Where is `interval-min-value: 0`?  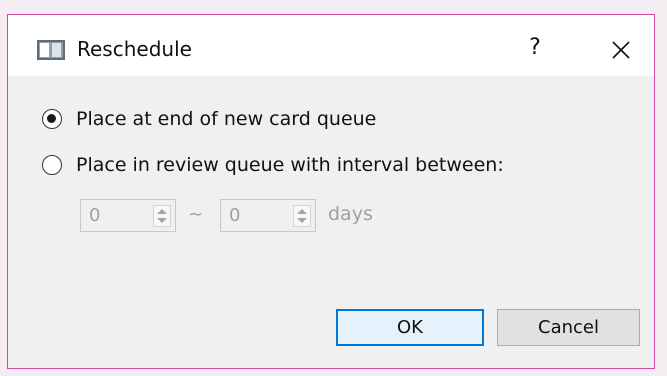
interval-min-value: 0 is located at coordinates (94, 216).